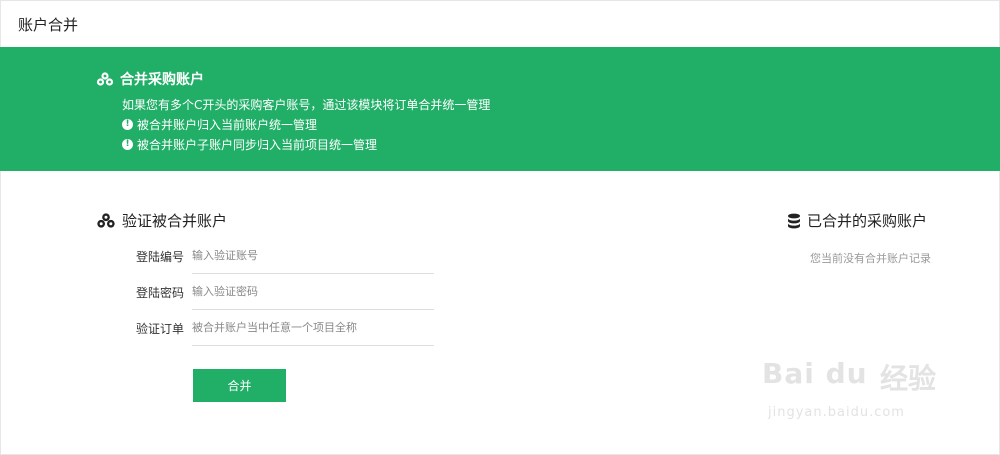 This screenshot has width=1000, height=455. I want to click on password-label: 登陆密码, so click(159, 293).